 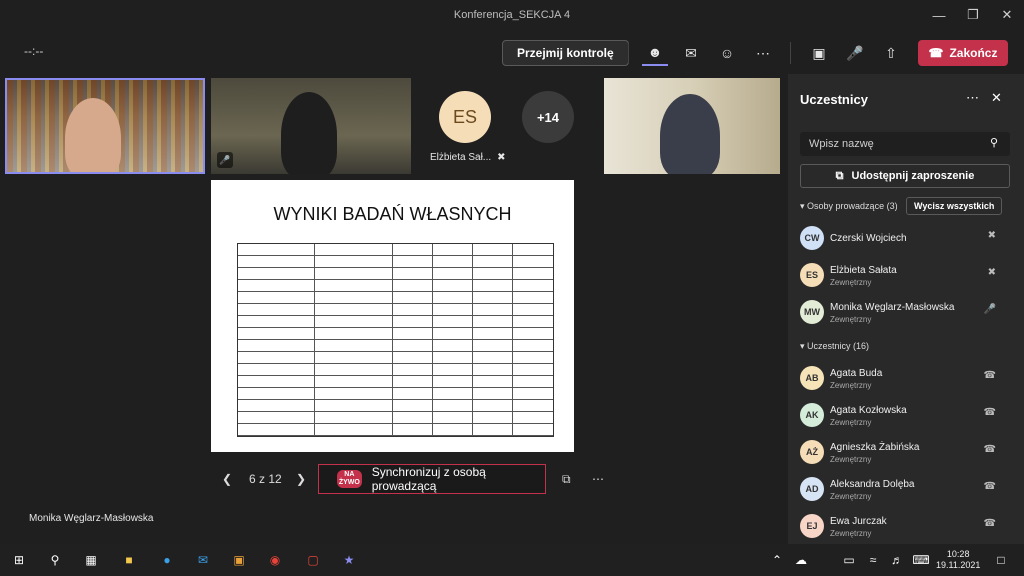 I want to click on sync-presenter-button: NA ŻYWO Synchronizuj z osobą prowadzącą, so click(x=432, y=479).